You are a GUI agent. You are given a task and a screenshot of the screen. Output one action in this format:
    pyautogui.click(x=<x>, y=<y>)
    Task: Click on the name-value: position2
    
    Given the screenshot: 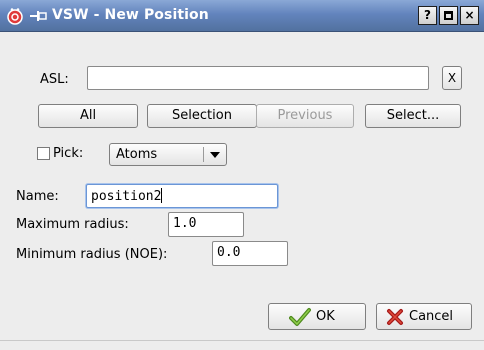 What is the action you would take?
    pyautogui.click(x=126, y=196)
    